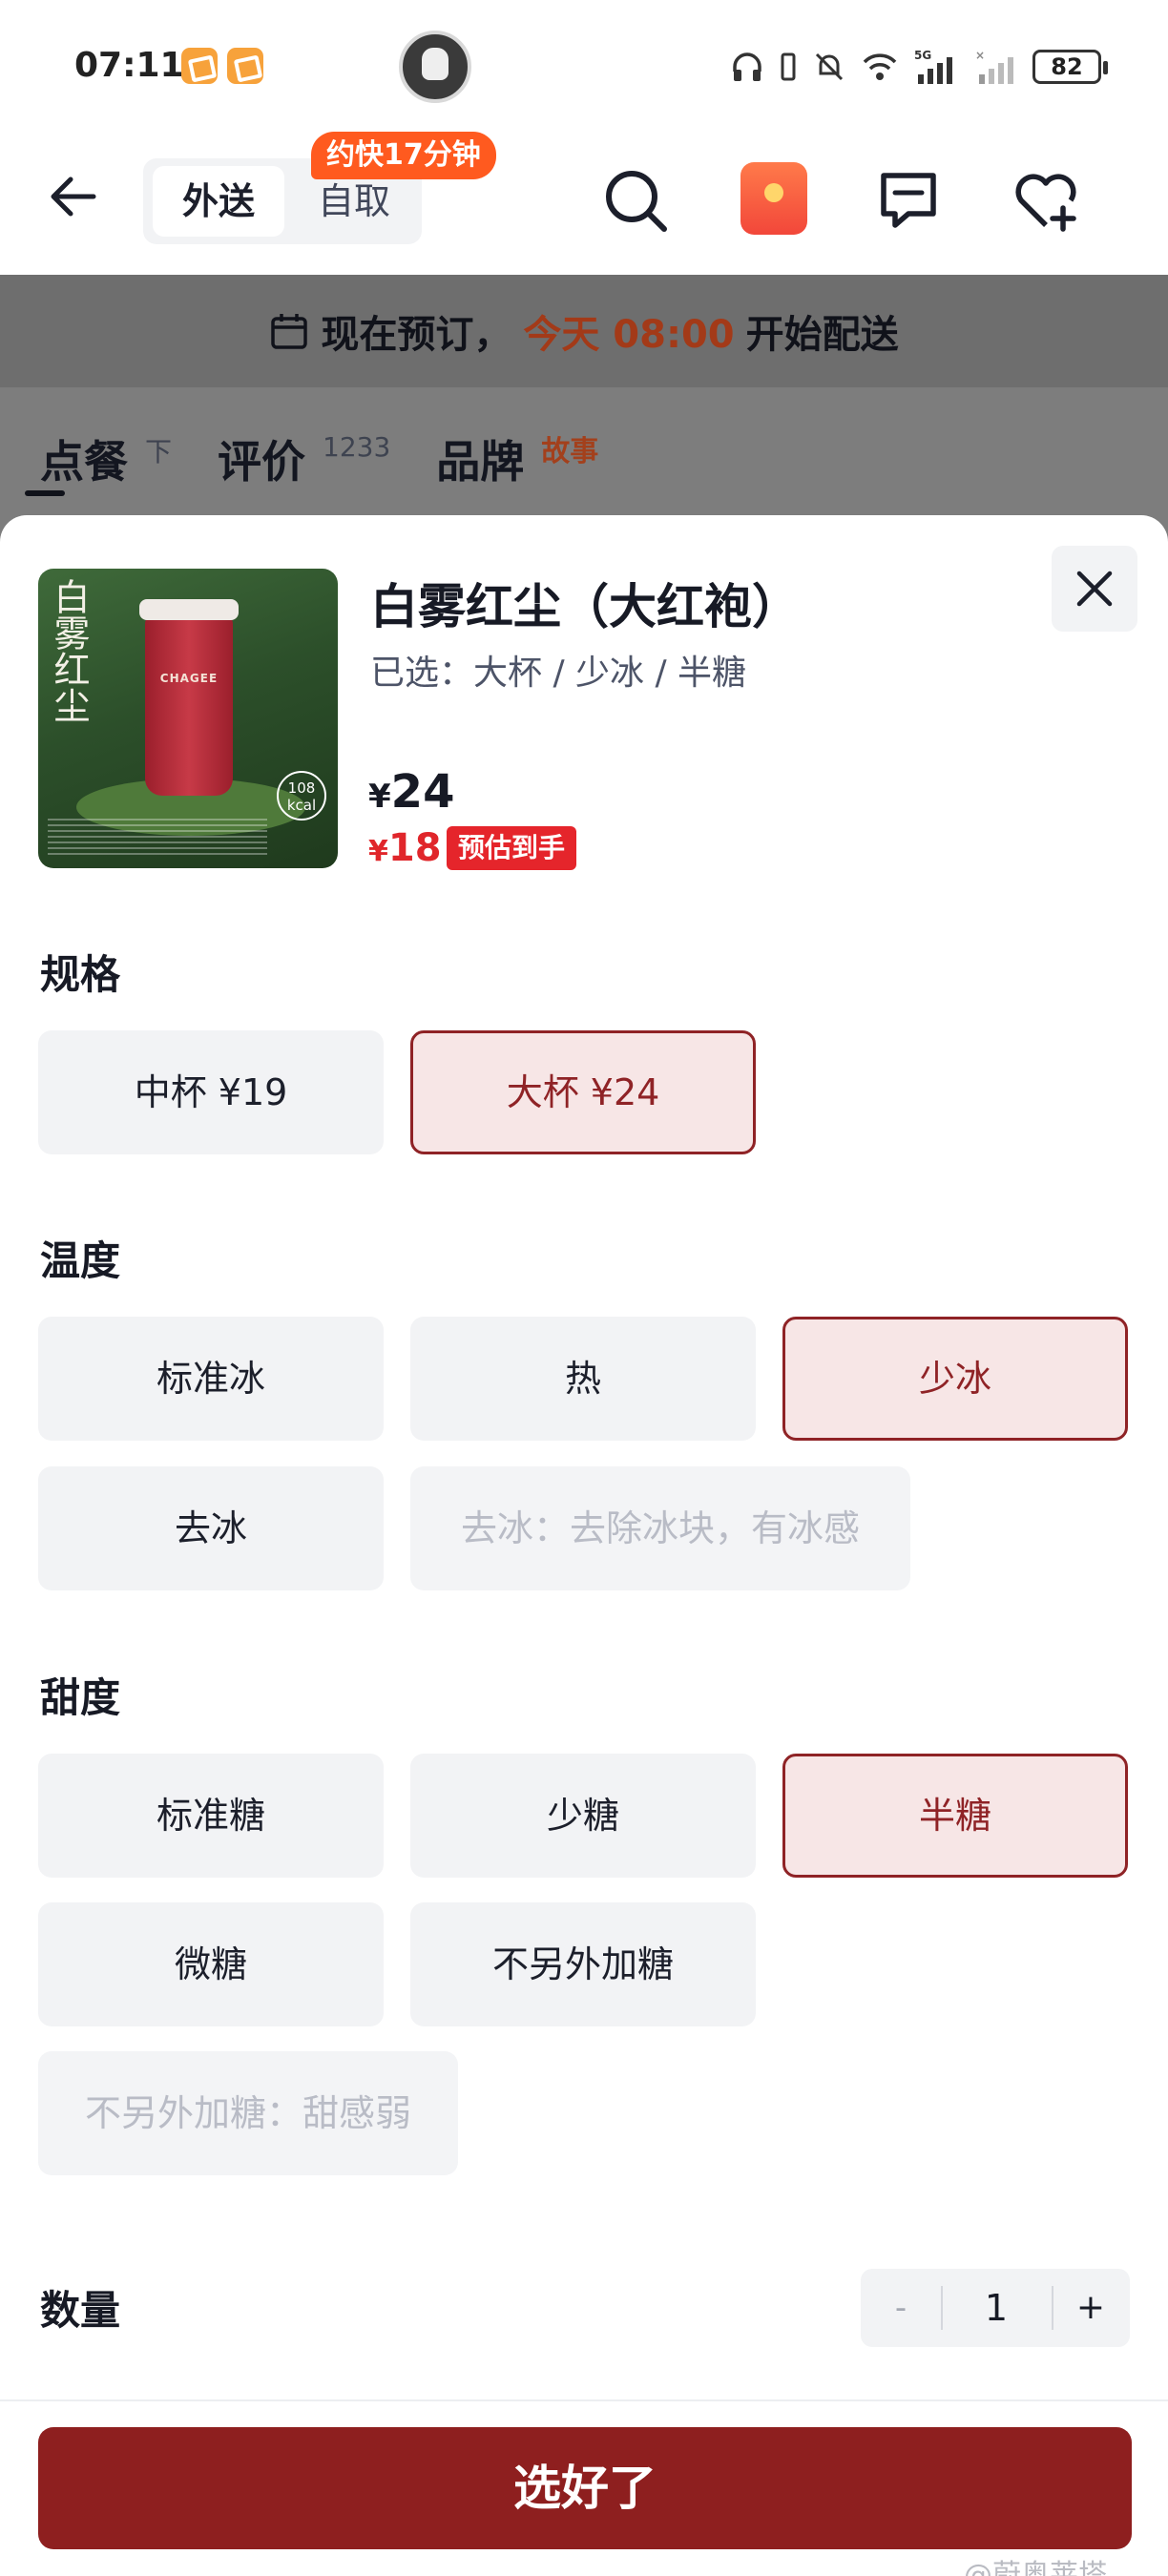 Image resolution: width=1168 pixels, height=2576 pixels. I want to click on quantity-stepper: - 1 +, so click(996, 2308).